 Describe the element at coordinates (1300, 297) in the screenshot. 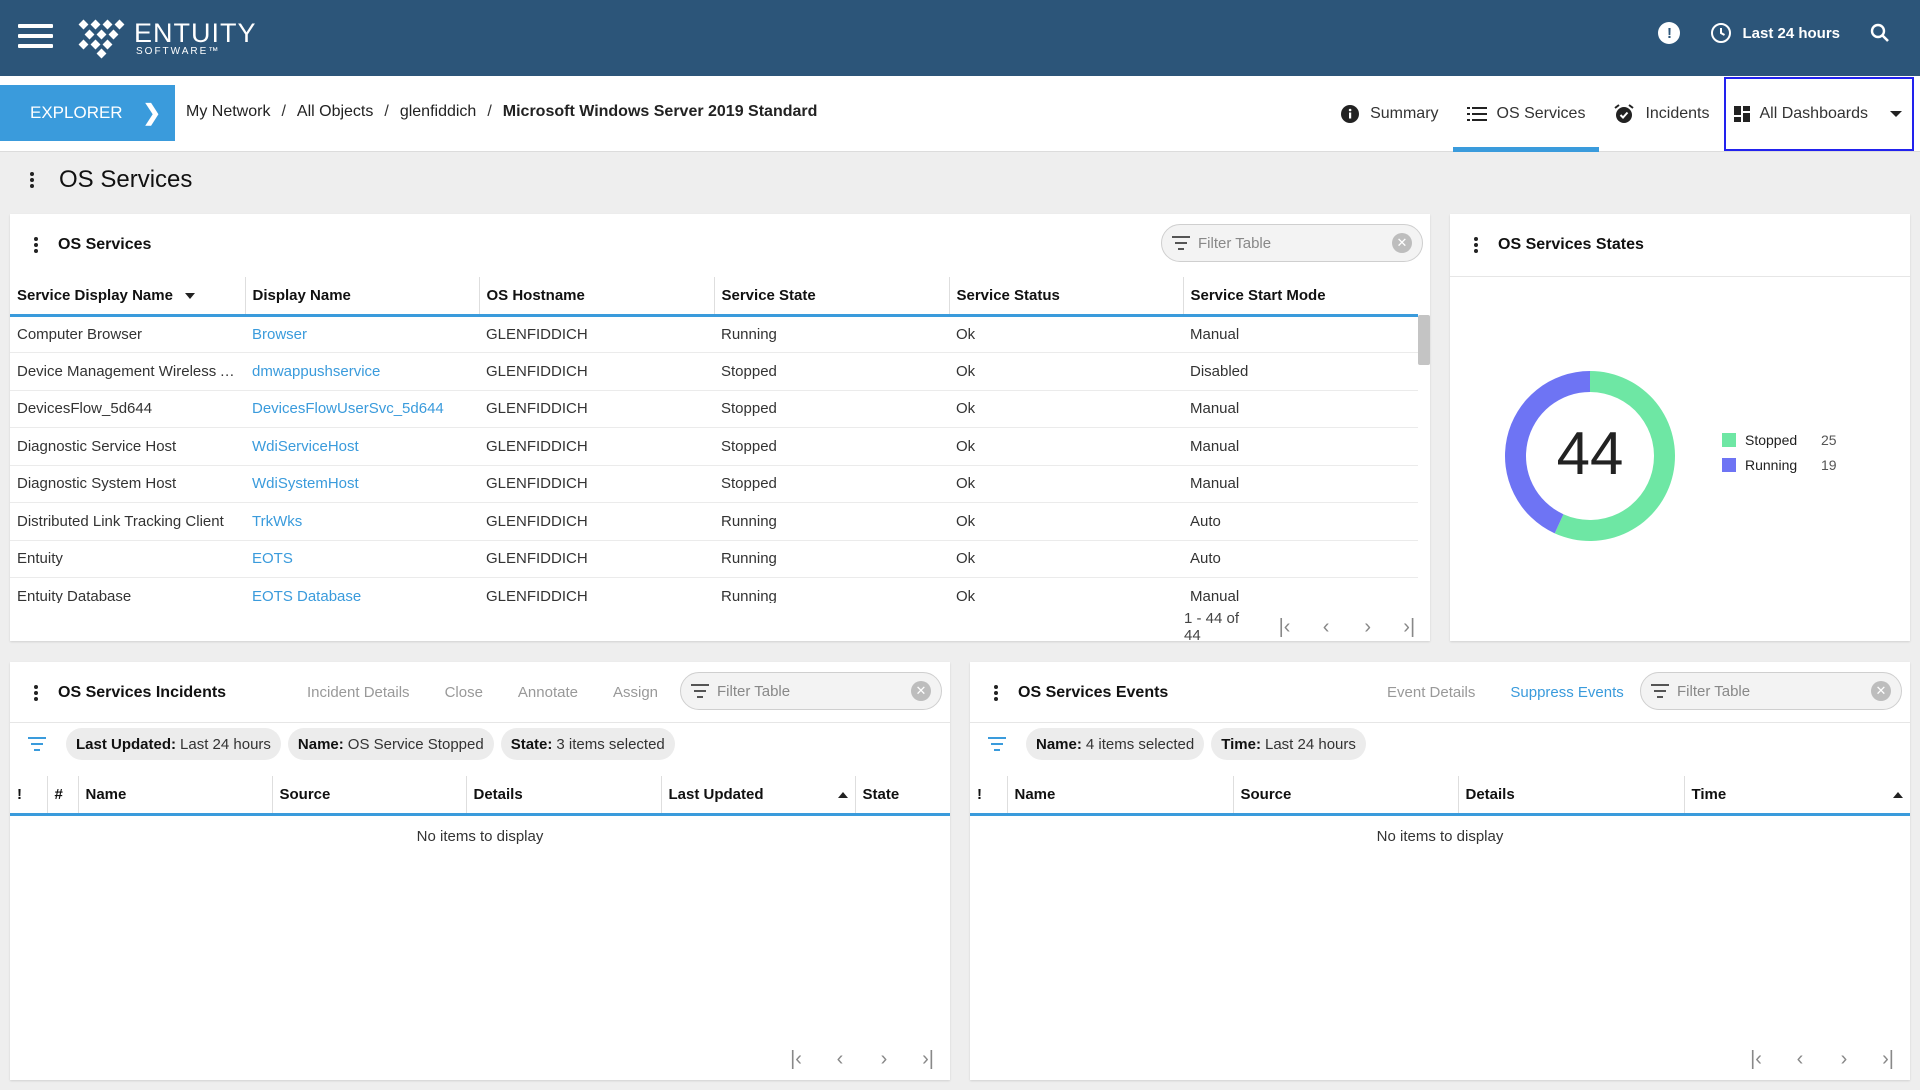

I see `column-header: Service Start Mode` at that location.